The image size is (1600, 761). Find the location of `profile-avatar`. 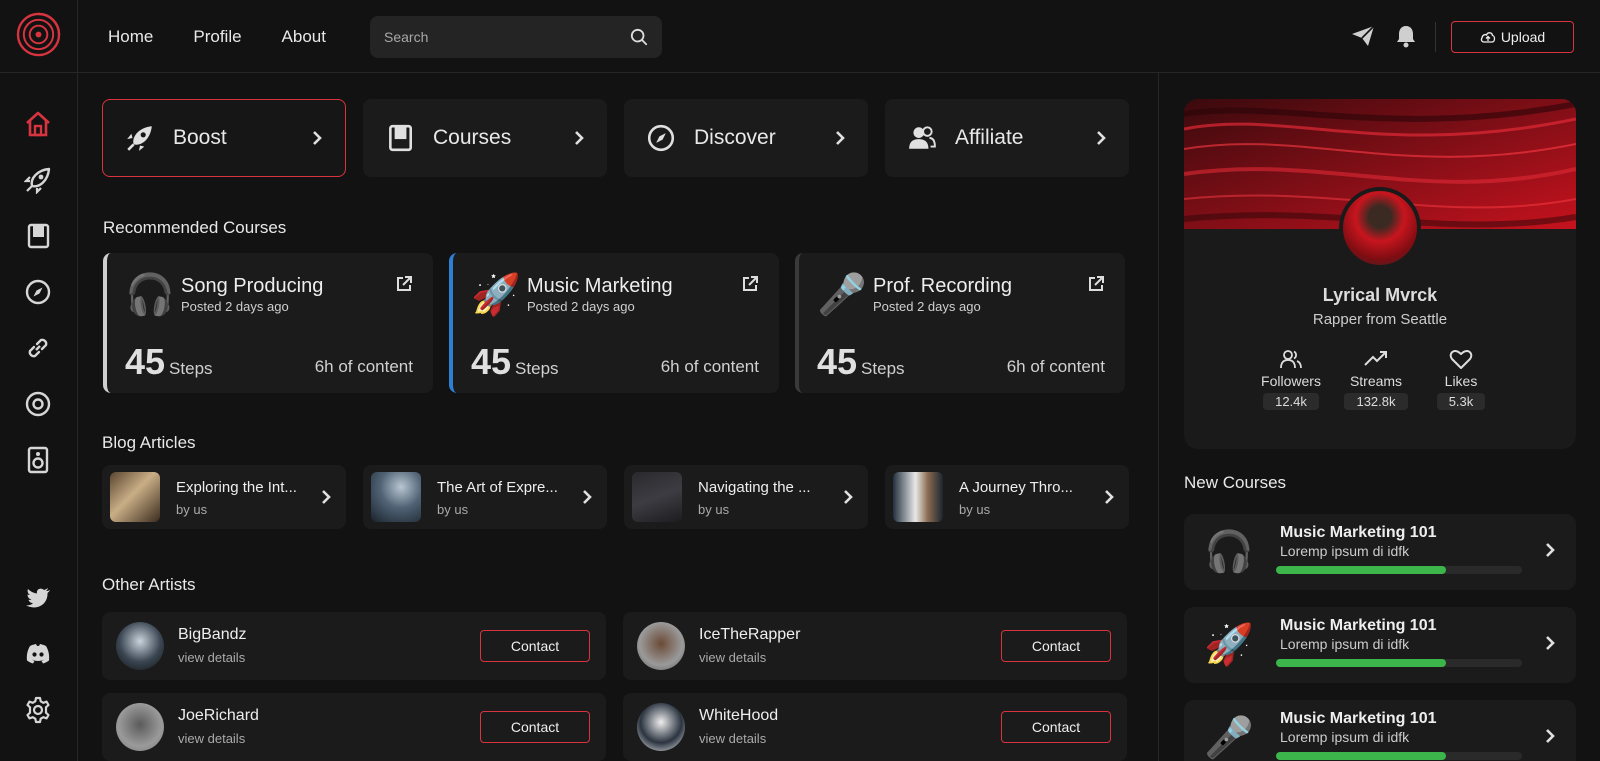

profile-avatar is located at coordinates (1380, 228).